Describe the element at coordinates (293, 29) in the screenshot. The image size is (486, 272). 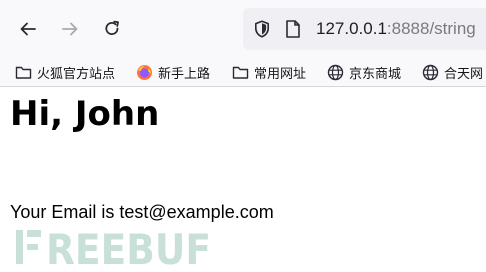
I see `page-icon` at that location.